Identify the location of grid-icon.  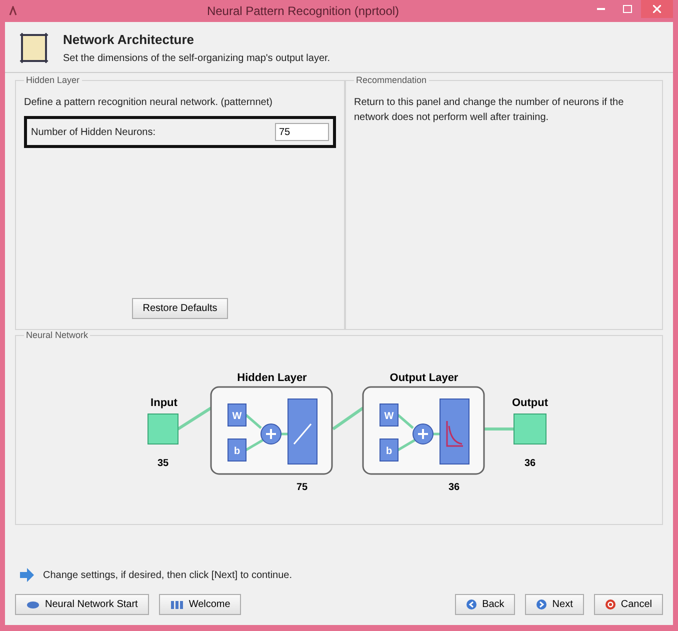
(177, 605).